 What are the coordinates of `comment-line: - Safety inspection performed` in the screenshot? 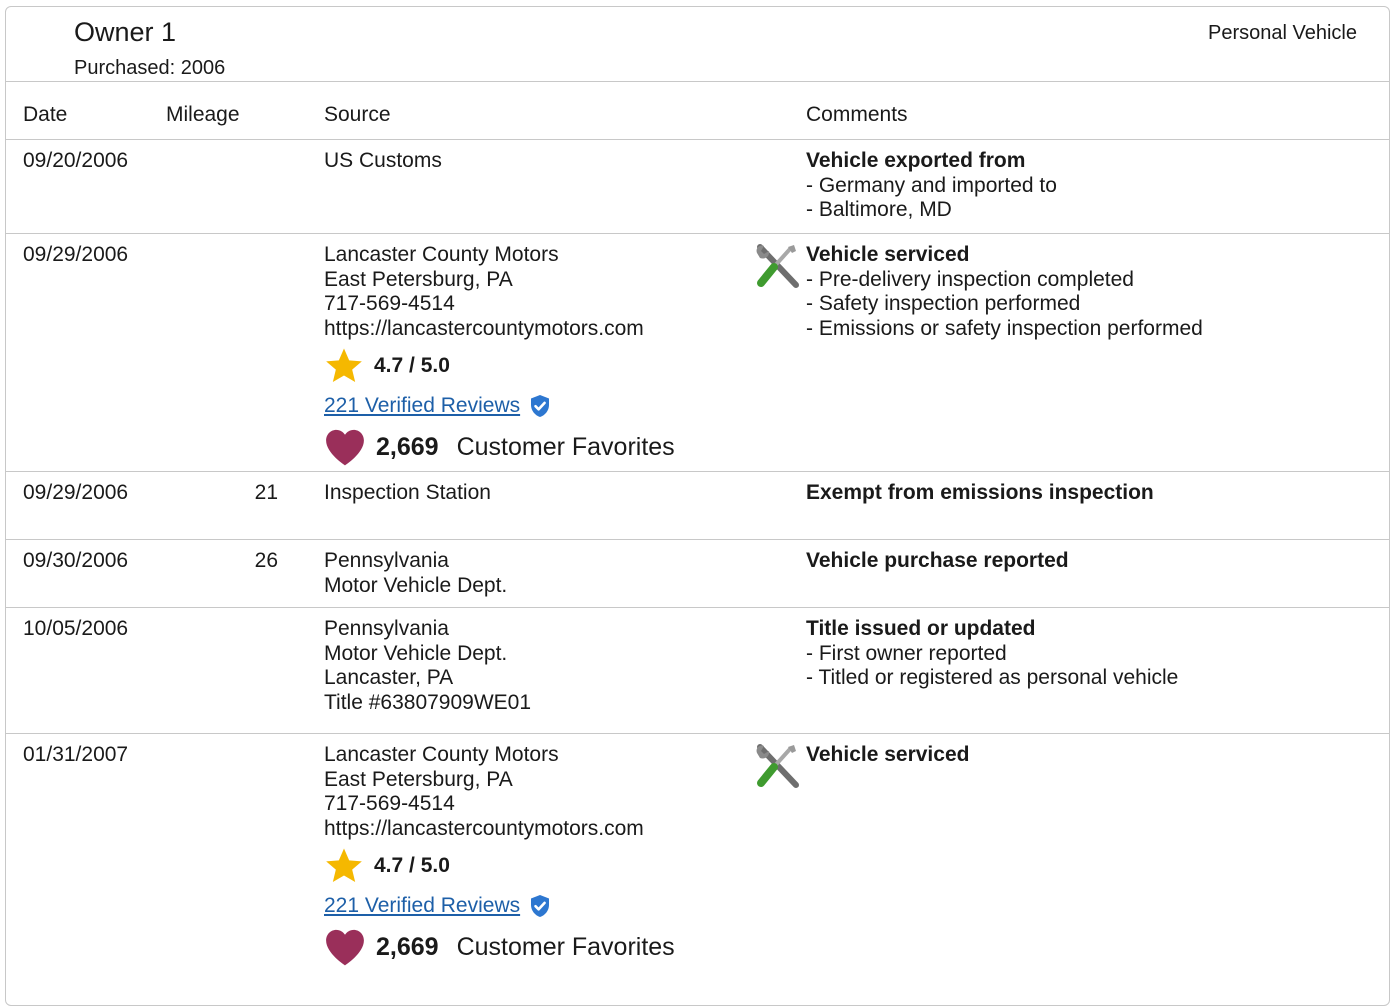 It's located at (943, 303).